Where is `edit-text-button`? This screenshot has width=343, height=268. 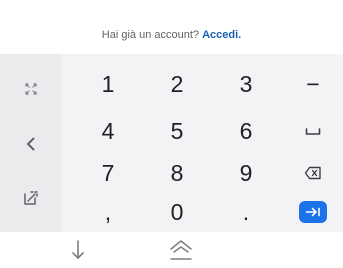
edit-text-button is located at coordinates (31, 198).